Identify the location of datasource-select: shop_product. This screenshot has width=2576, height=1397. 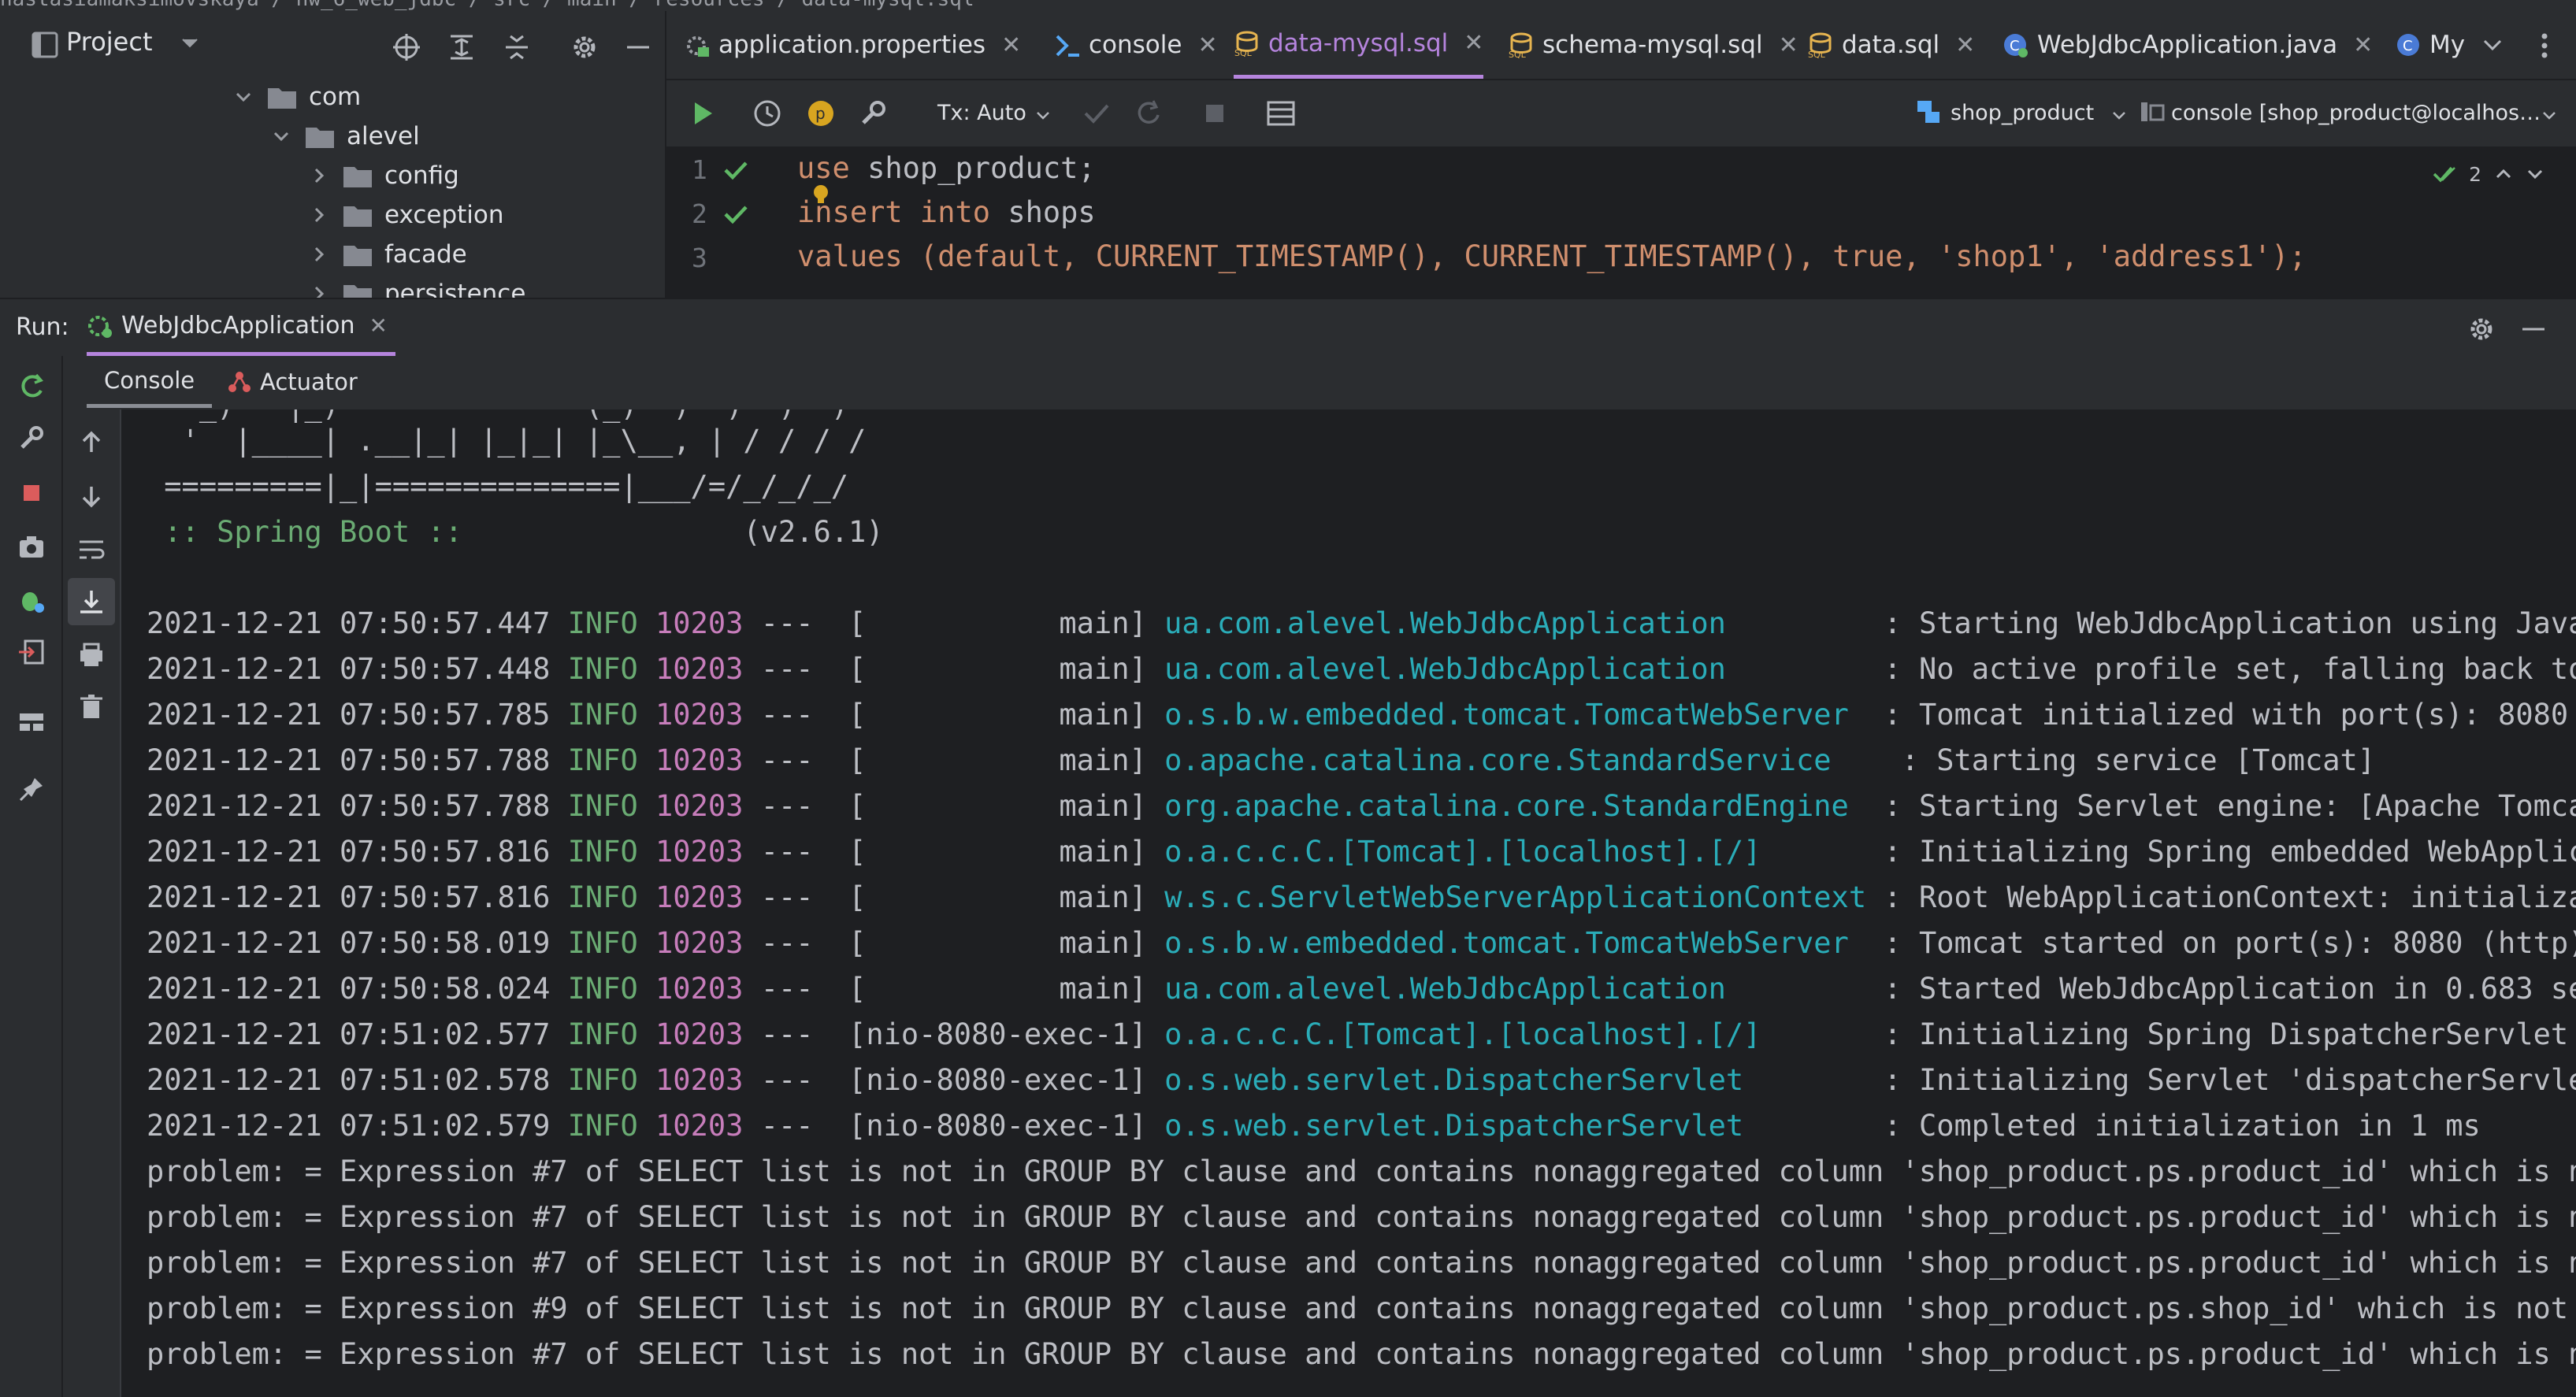
(2022, 113).